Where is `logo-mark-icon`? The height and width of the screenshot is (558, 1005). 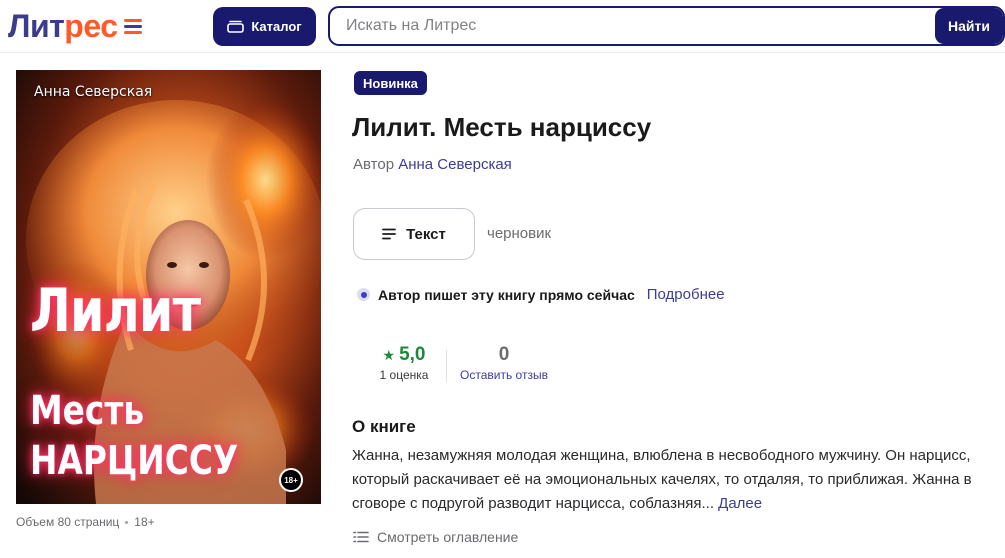
logo-mark-icon is located at coordinates (132, 26).